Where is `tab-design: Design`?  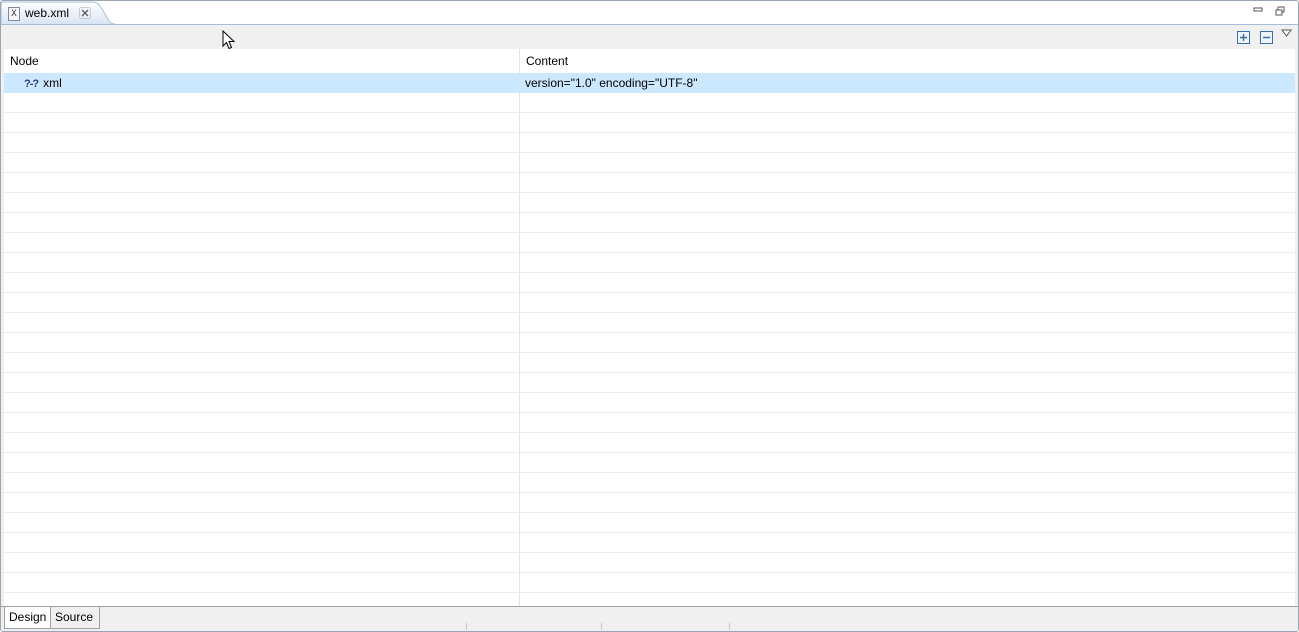
tab-design: Design is located at coordinates (27, 618).